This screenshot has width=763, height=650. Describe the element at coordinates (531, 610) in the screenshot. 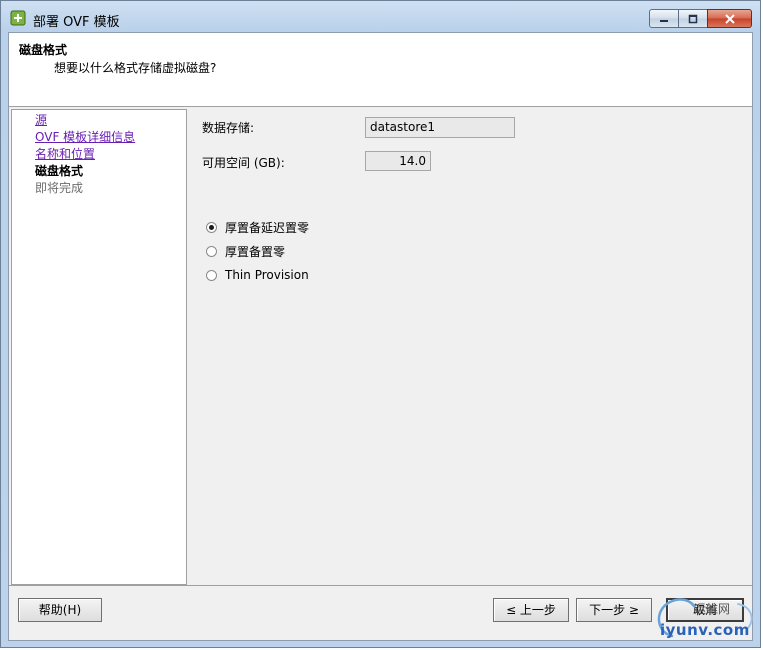

I see `back-button: ≤ 上一步` at that location.